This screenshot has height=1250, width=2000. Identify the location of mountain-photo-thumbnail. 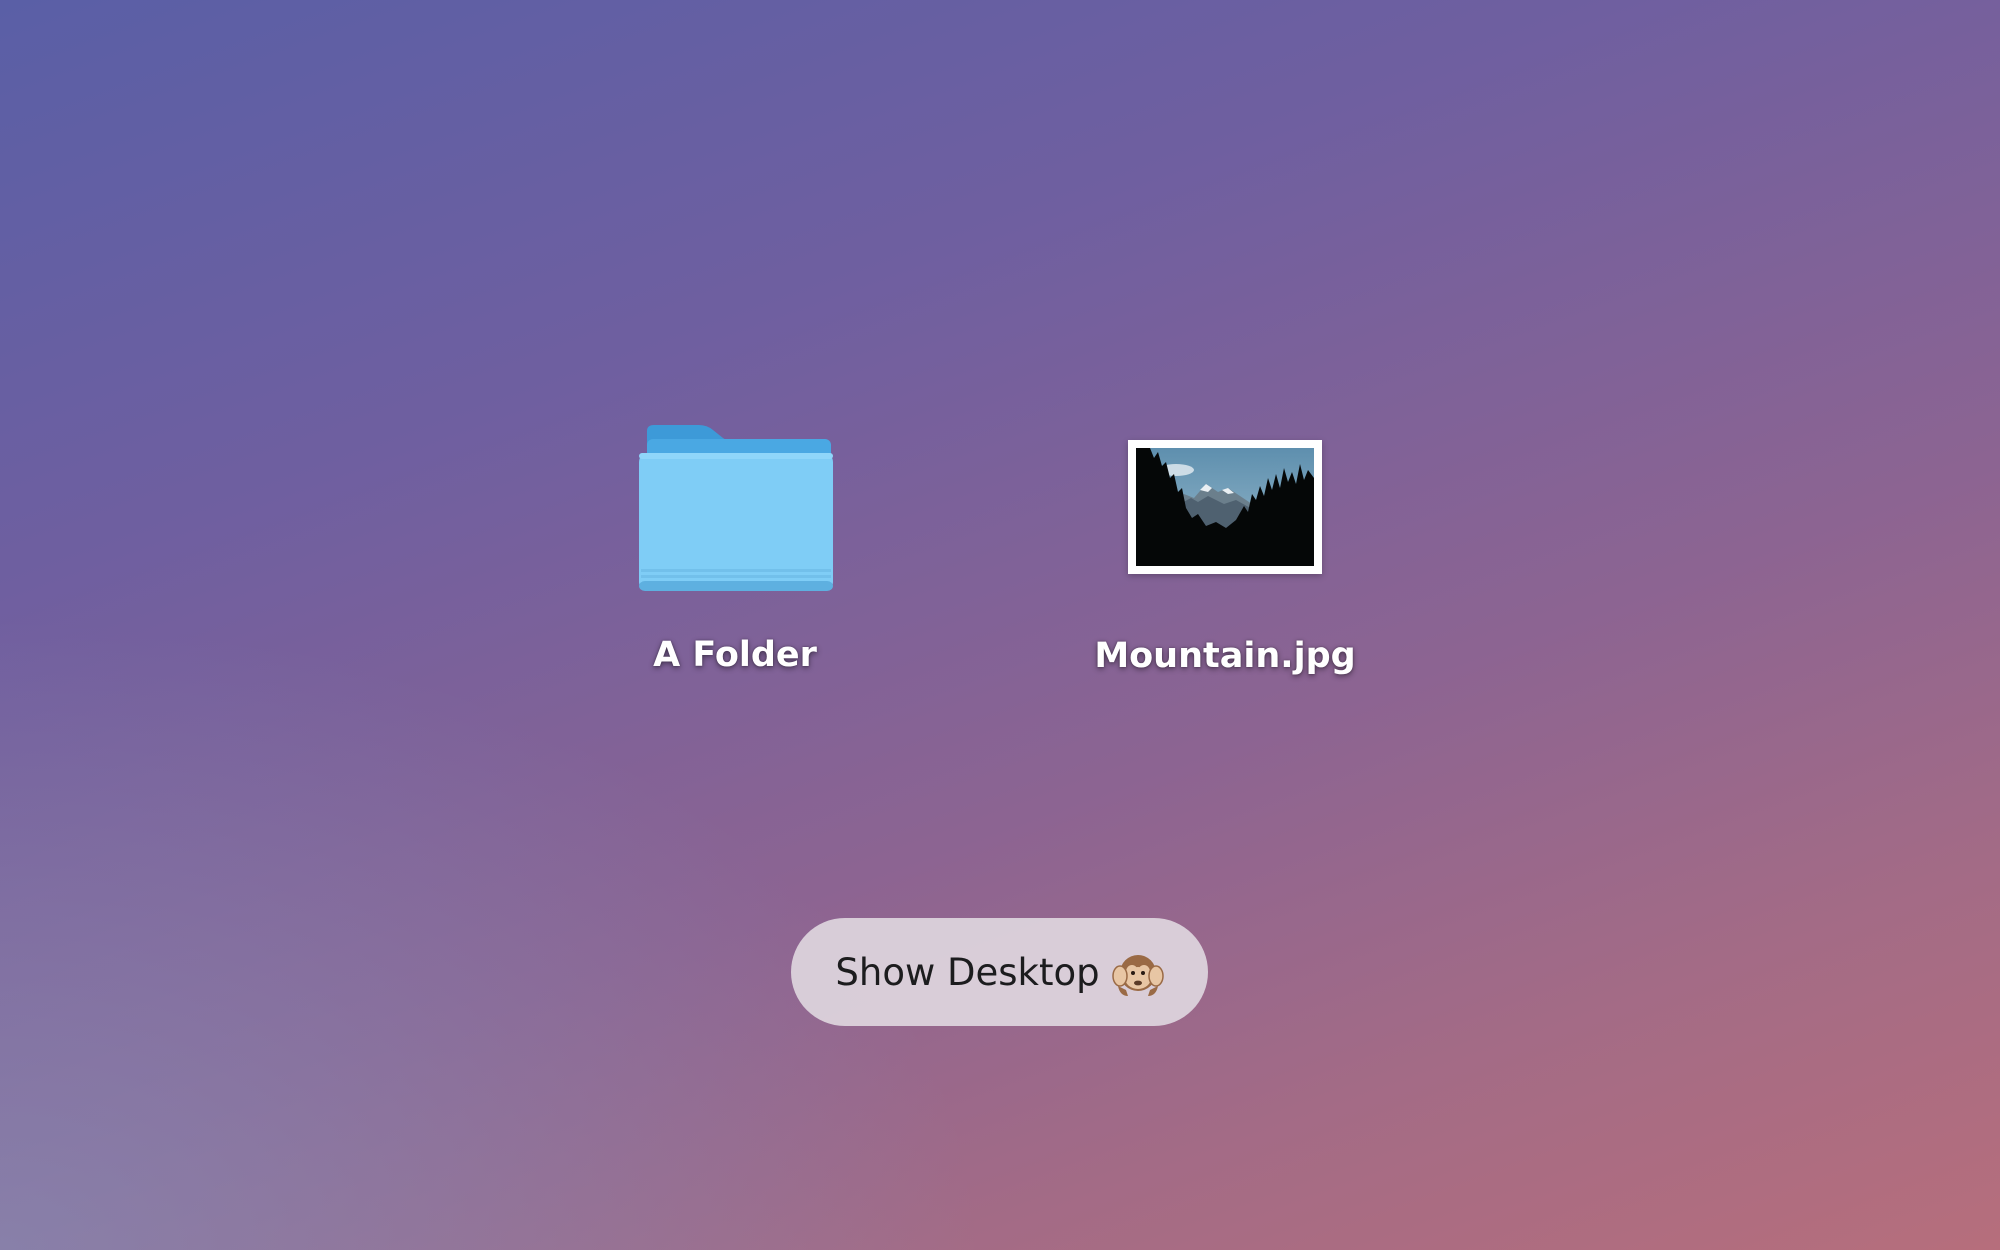
(1225, 507).